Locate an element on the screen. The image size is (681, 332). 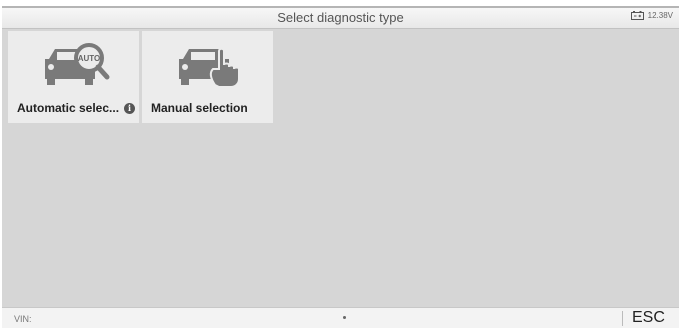
divider is located at coordinates (622, 318).